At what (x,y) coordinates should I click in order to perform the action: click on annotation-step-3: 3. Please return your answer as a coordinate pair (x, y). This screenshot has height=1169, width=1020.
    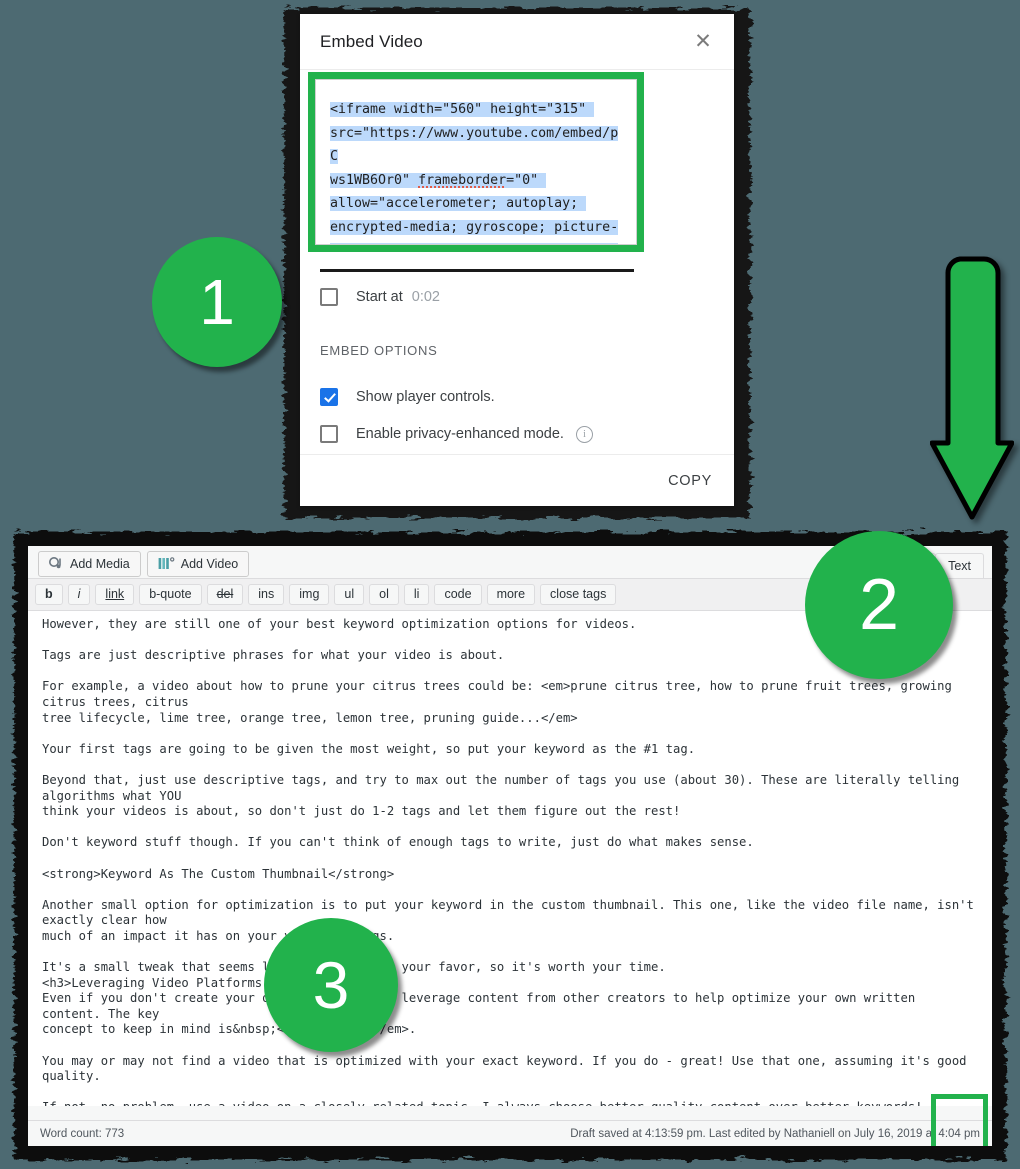
    Looking at the image, I should click on (331, 985).